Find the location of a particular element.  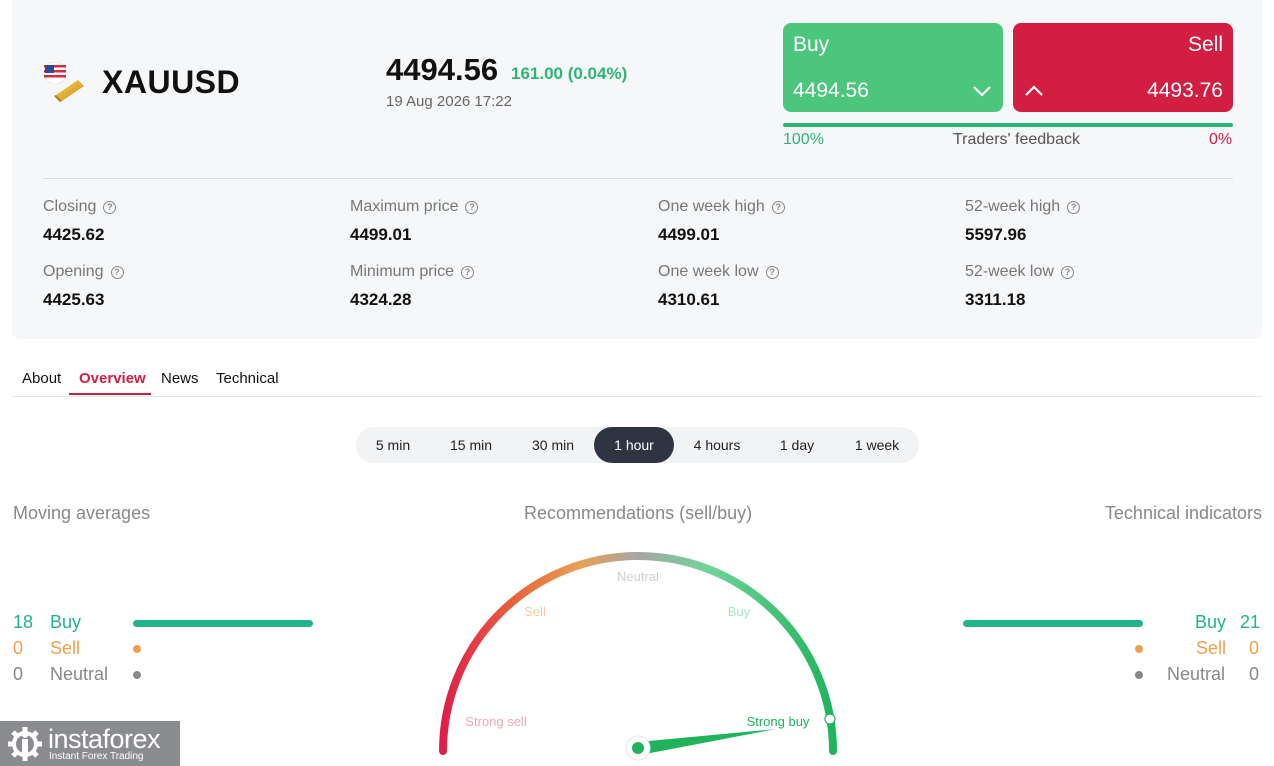

technical-indicators-title: Technical indicators is located at coordinates (1183, 513).